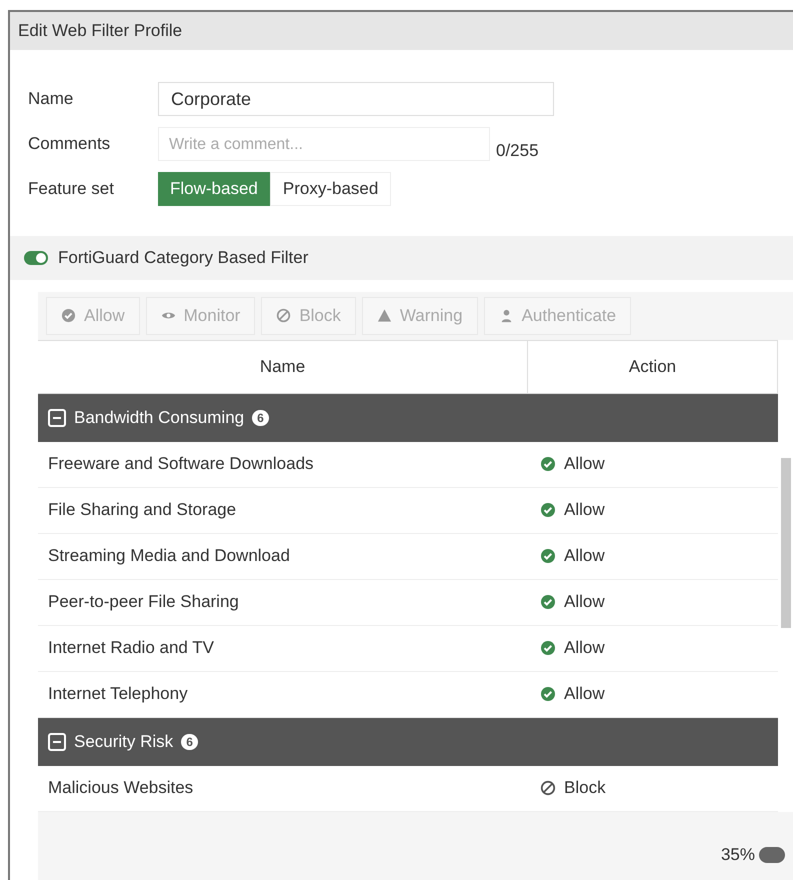 This screenshot has width=793, height=880. I want to click on group-header: Bandwidth Consuming 6, so click(408, 418).